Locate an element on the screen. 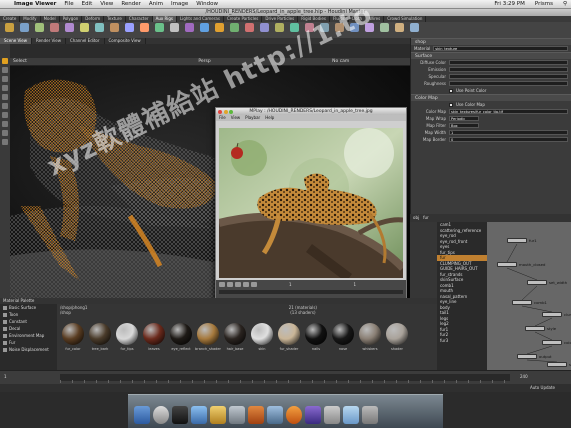  material-swatch: eye_reflect is located at coordinates (181, 336).